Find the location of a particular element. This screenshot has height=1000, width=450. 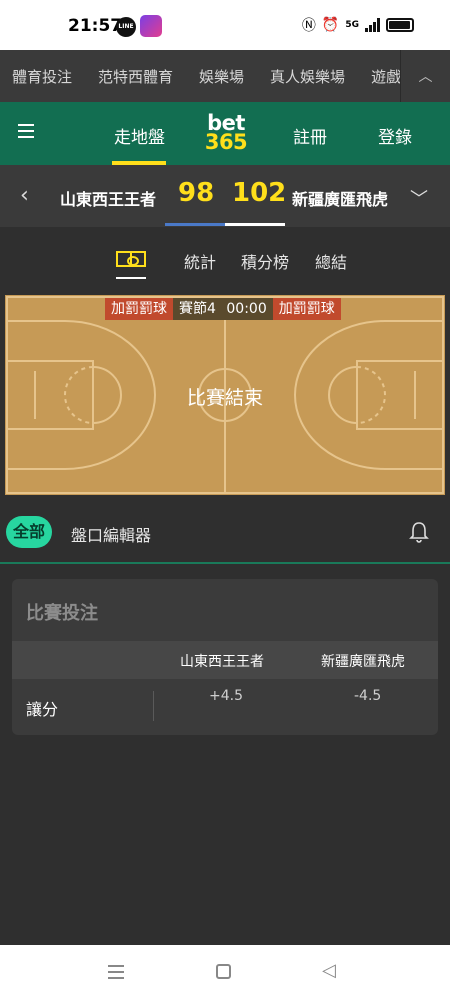

top-nav-item-live-casino: 真人娛樂場 is located at coordinates (307, 76).